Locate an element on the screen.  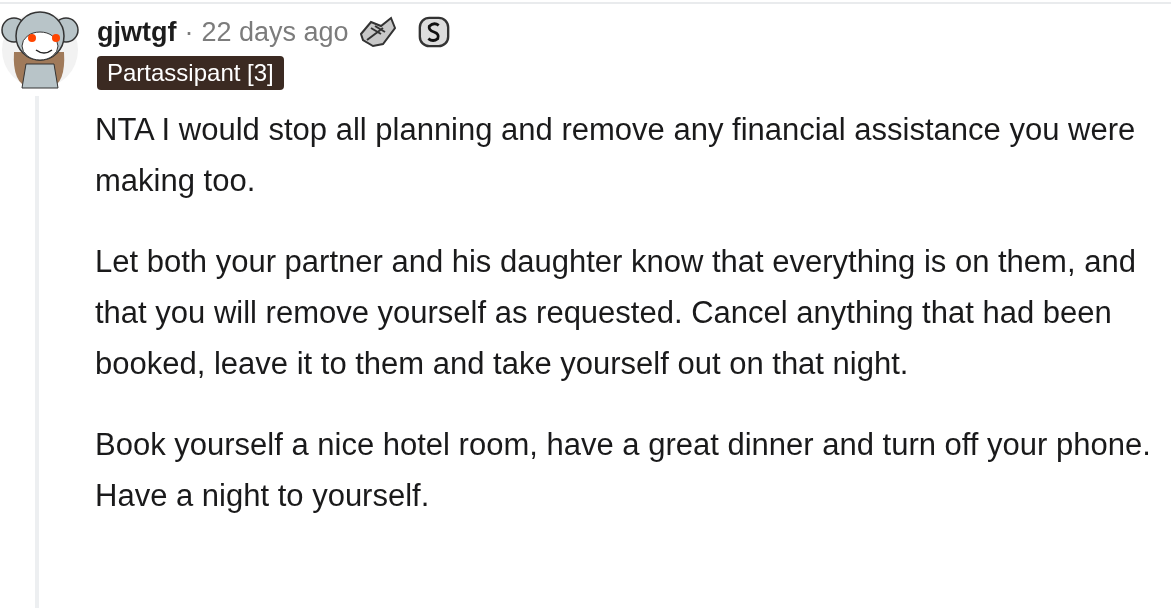
user-flair: Partassipant [3] is located at coordinates (190, 73).